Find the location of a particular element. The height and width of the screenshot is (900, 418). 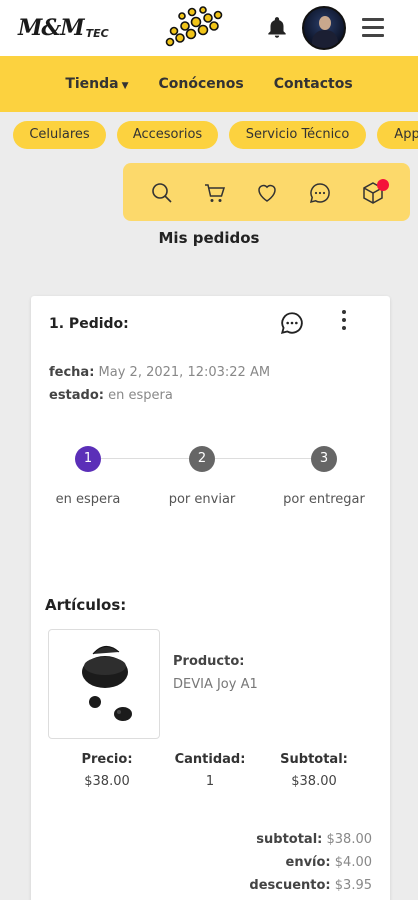

order-date: fecha: May 2, 2021, 12:03:22 AM is located at coordinates (159, 372).